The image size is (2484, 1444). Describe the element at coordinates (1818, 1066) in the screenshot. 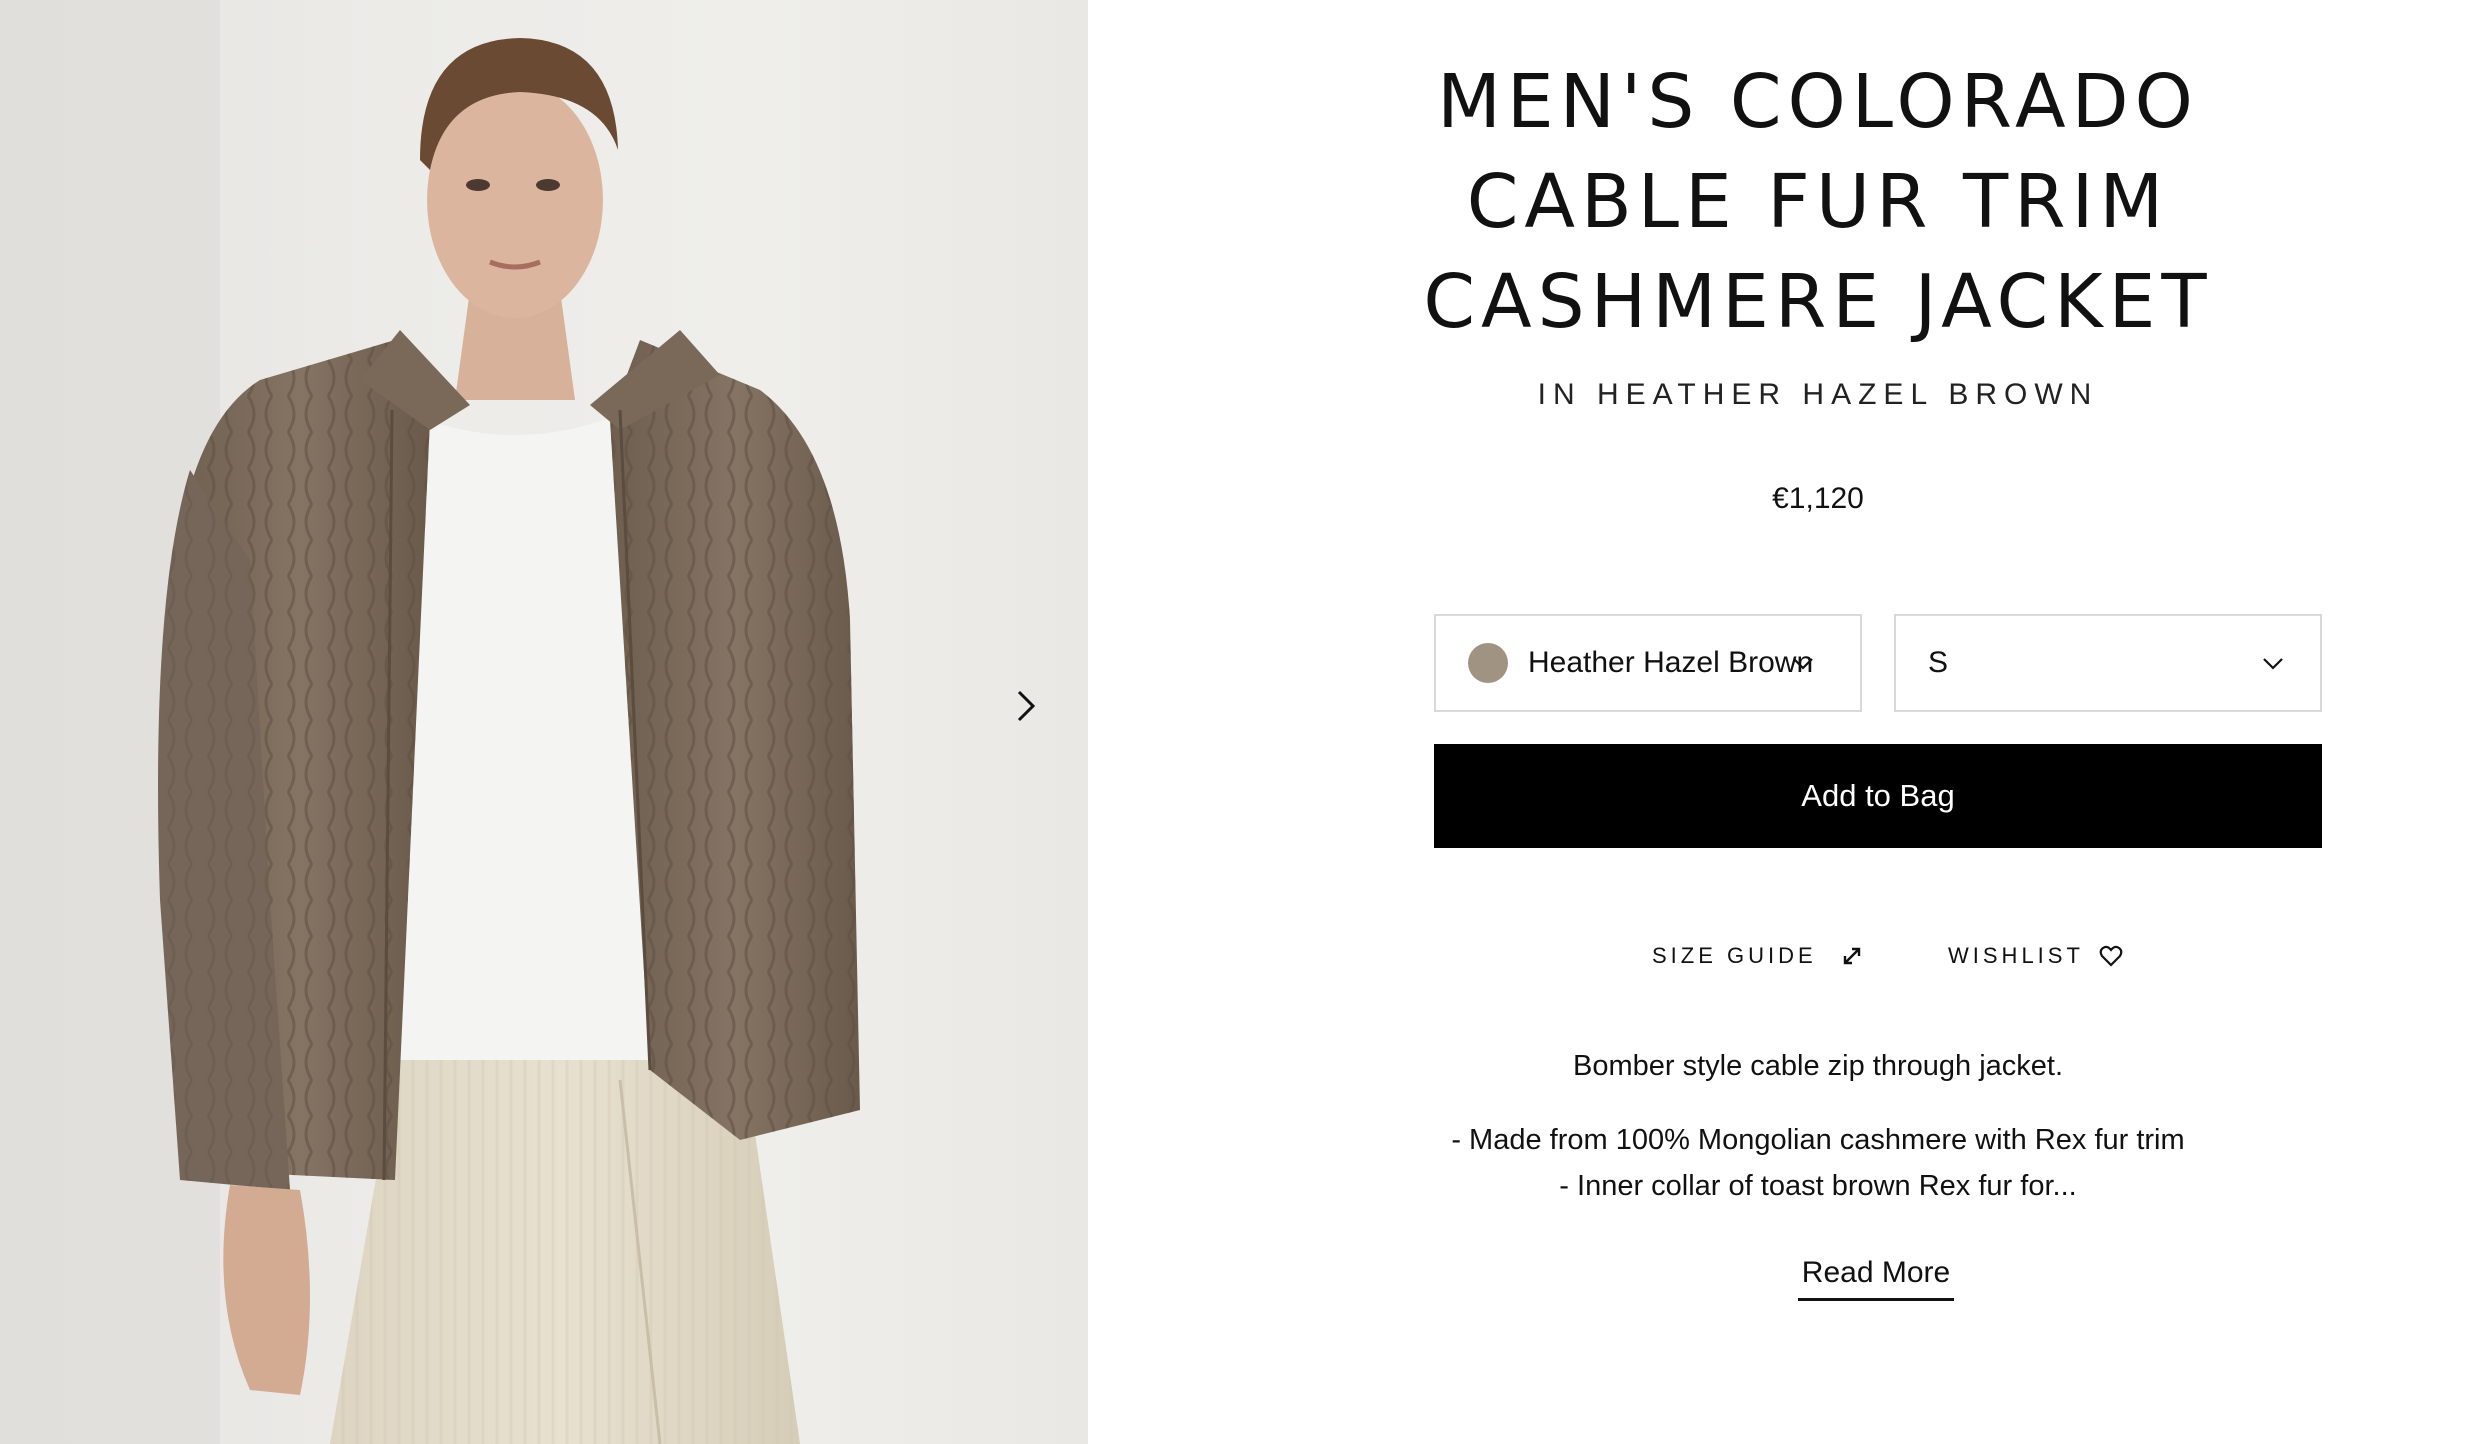

I see `product-description-summary: Bomber style cable zip through jacket.` at that location.